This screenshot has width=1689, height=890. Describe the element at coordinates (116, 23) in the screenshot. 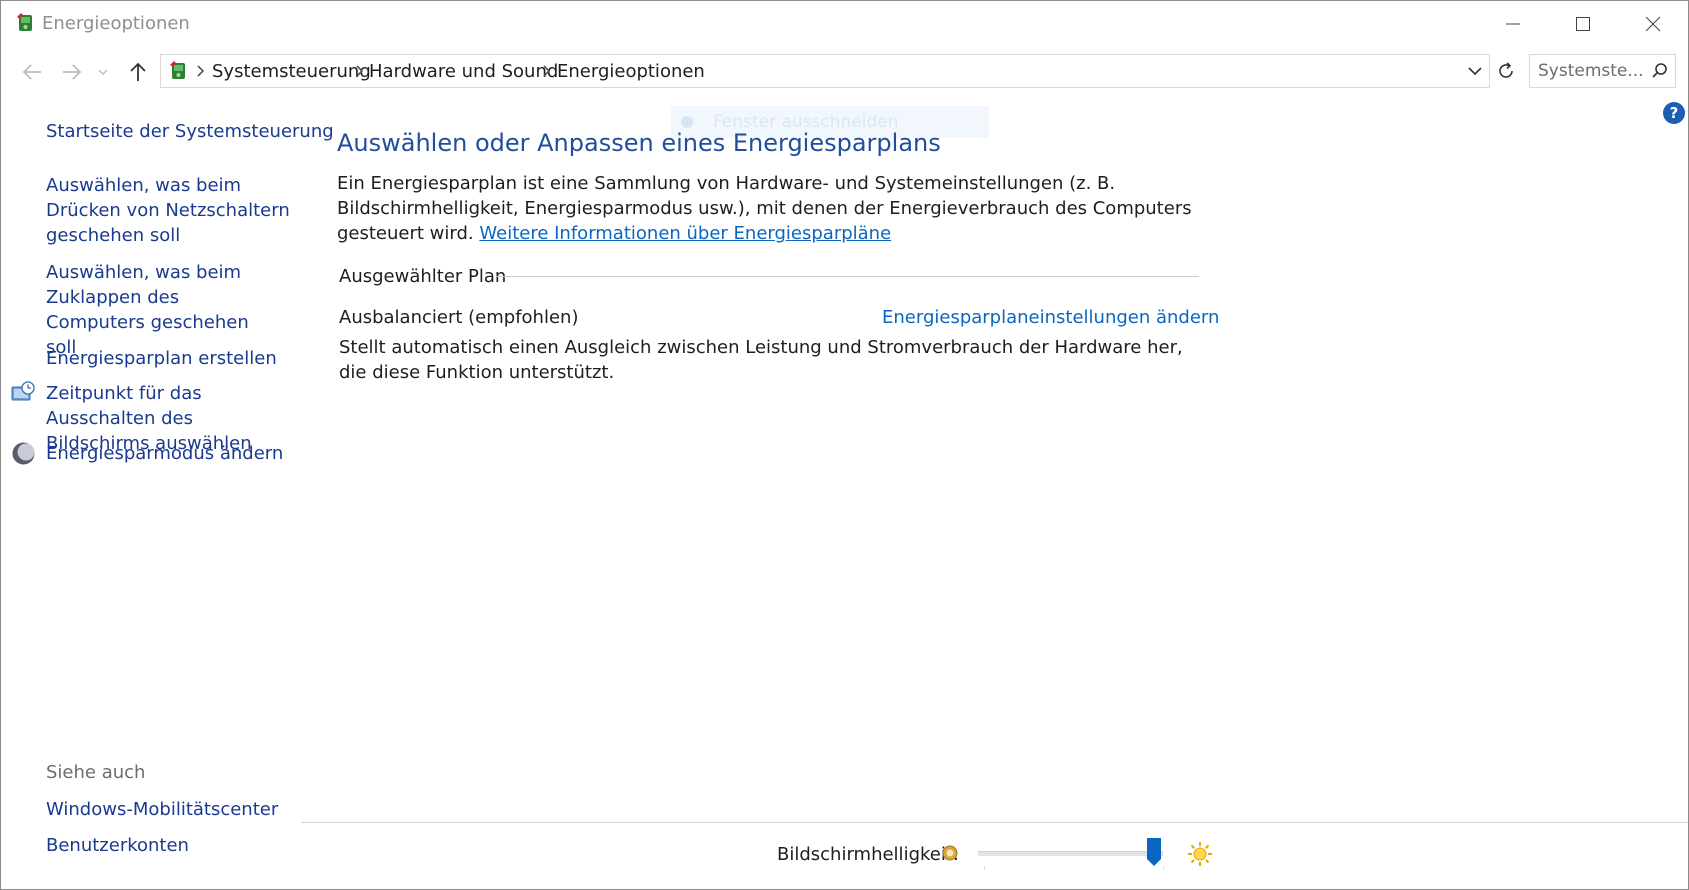

I see `window-title: Energieoptionen` at that location.